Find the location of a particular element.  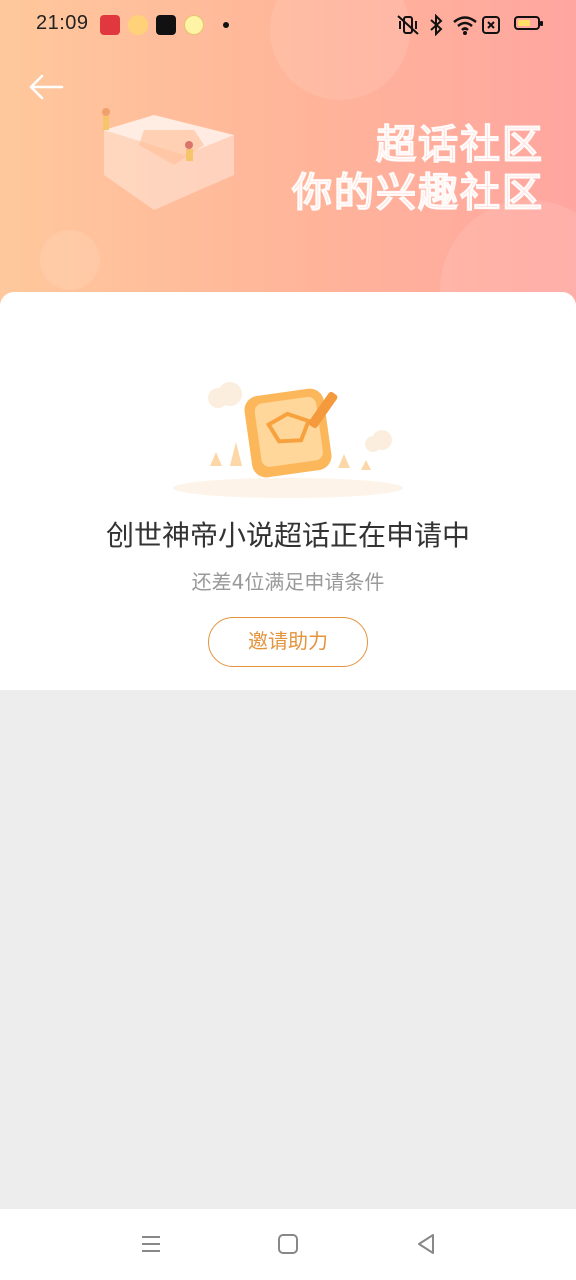

home-square-icon is located at coordinates (288, 1244).